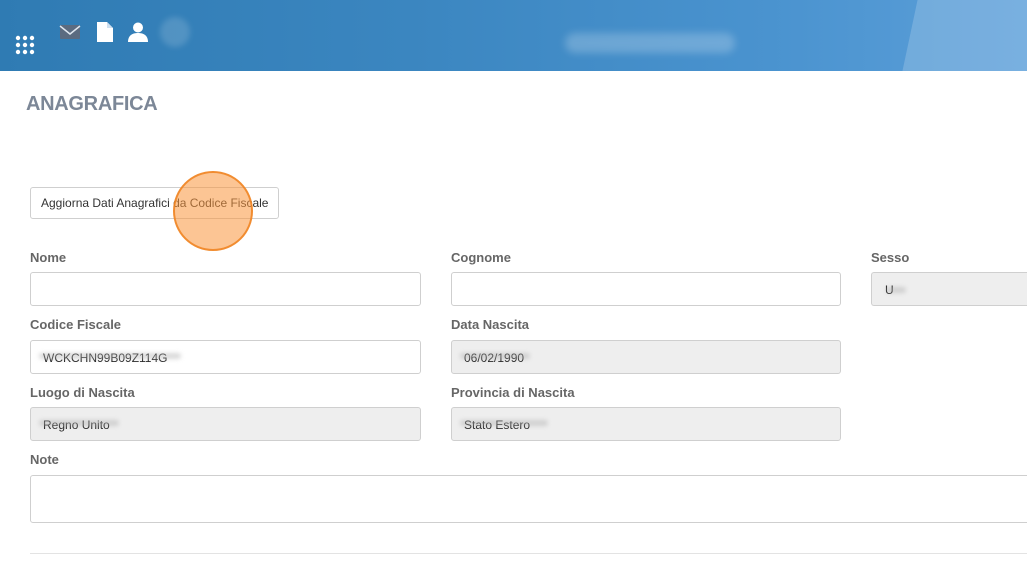  I want to click on user-name-display, so click(650, 43).